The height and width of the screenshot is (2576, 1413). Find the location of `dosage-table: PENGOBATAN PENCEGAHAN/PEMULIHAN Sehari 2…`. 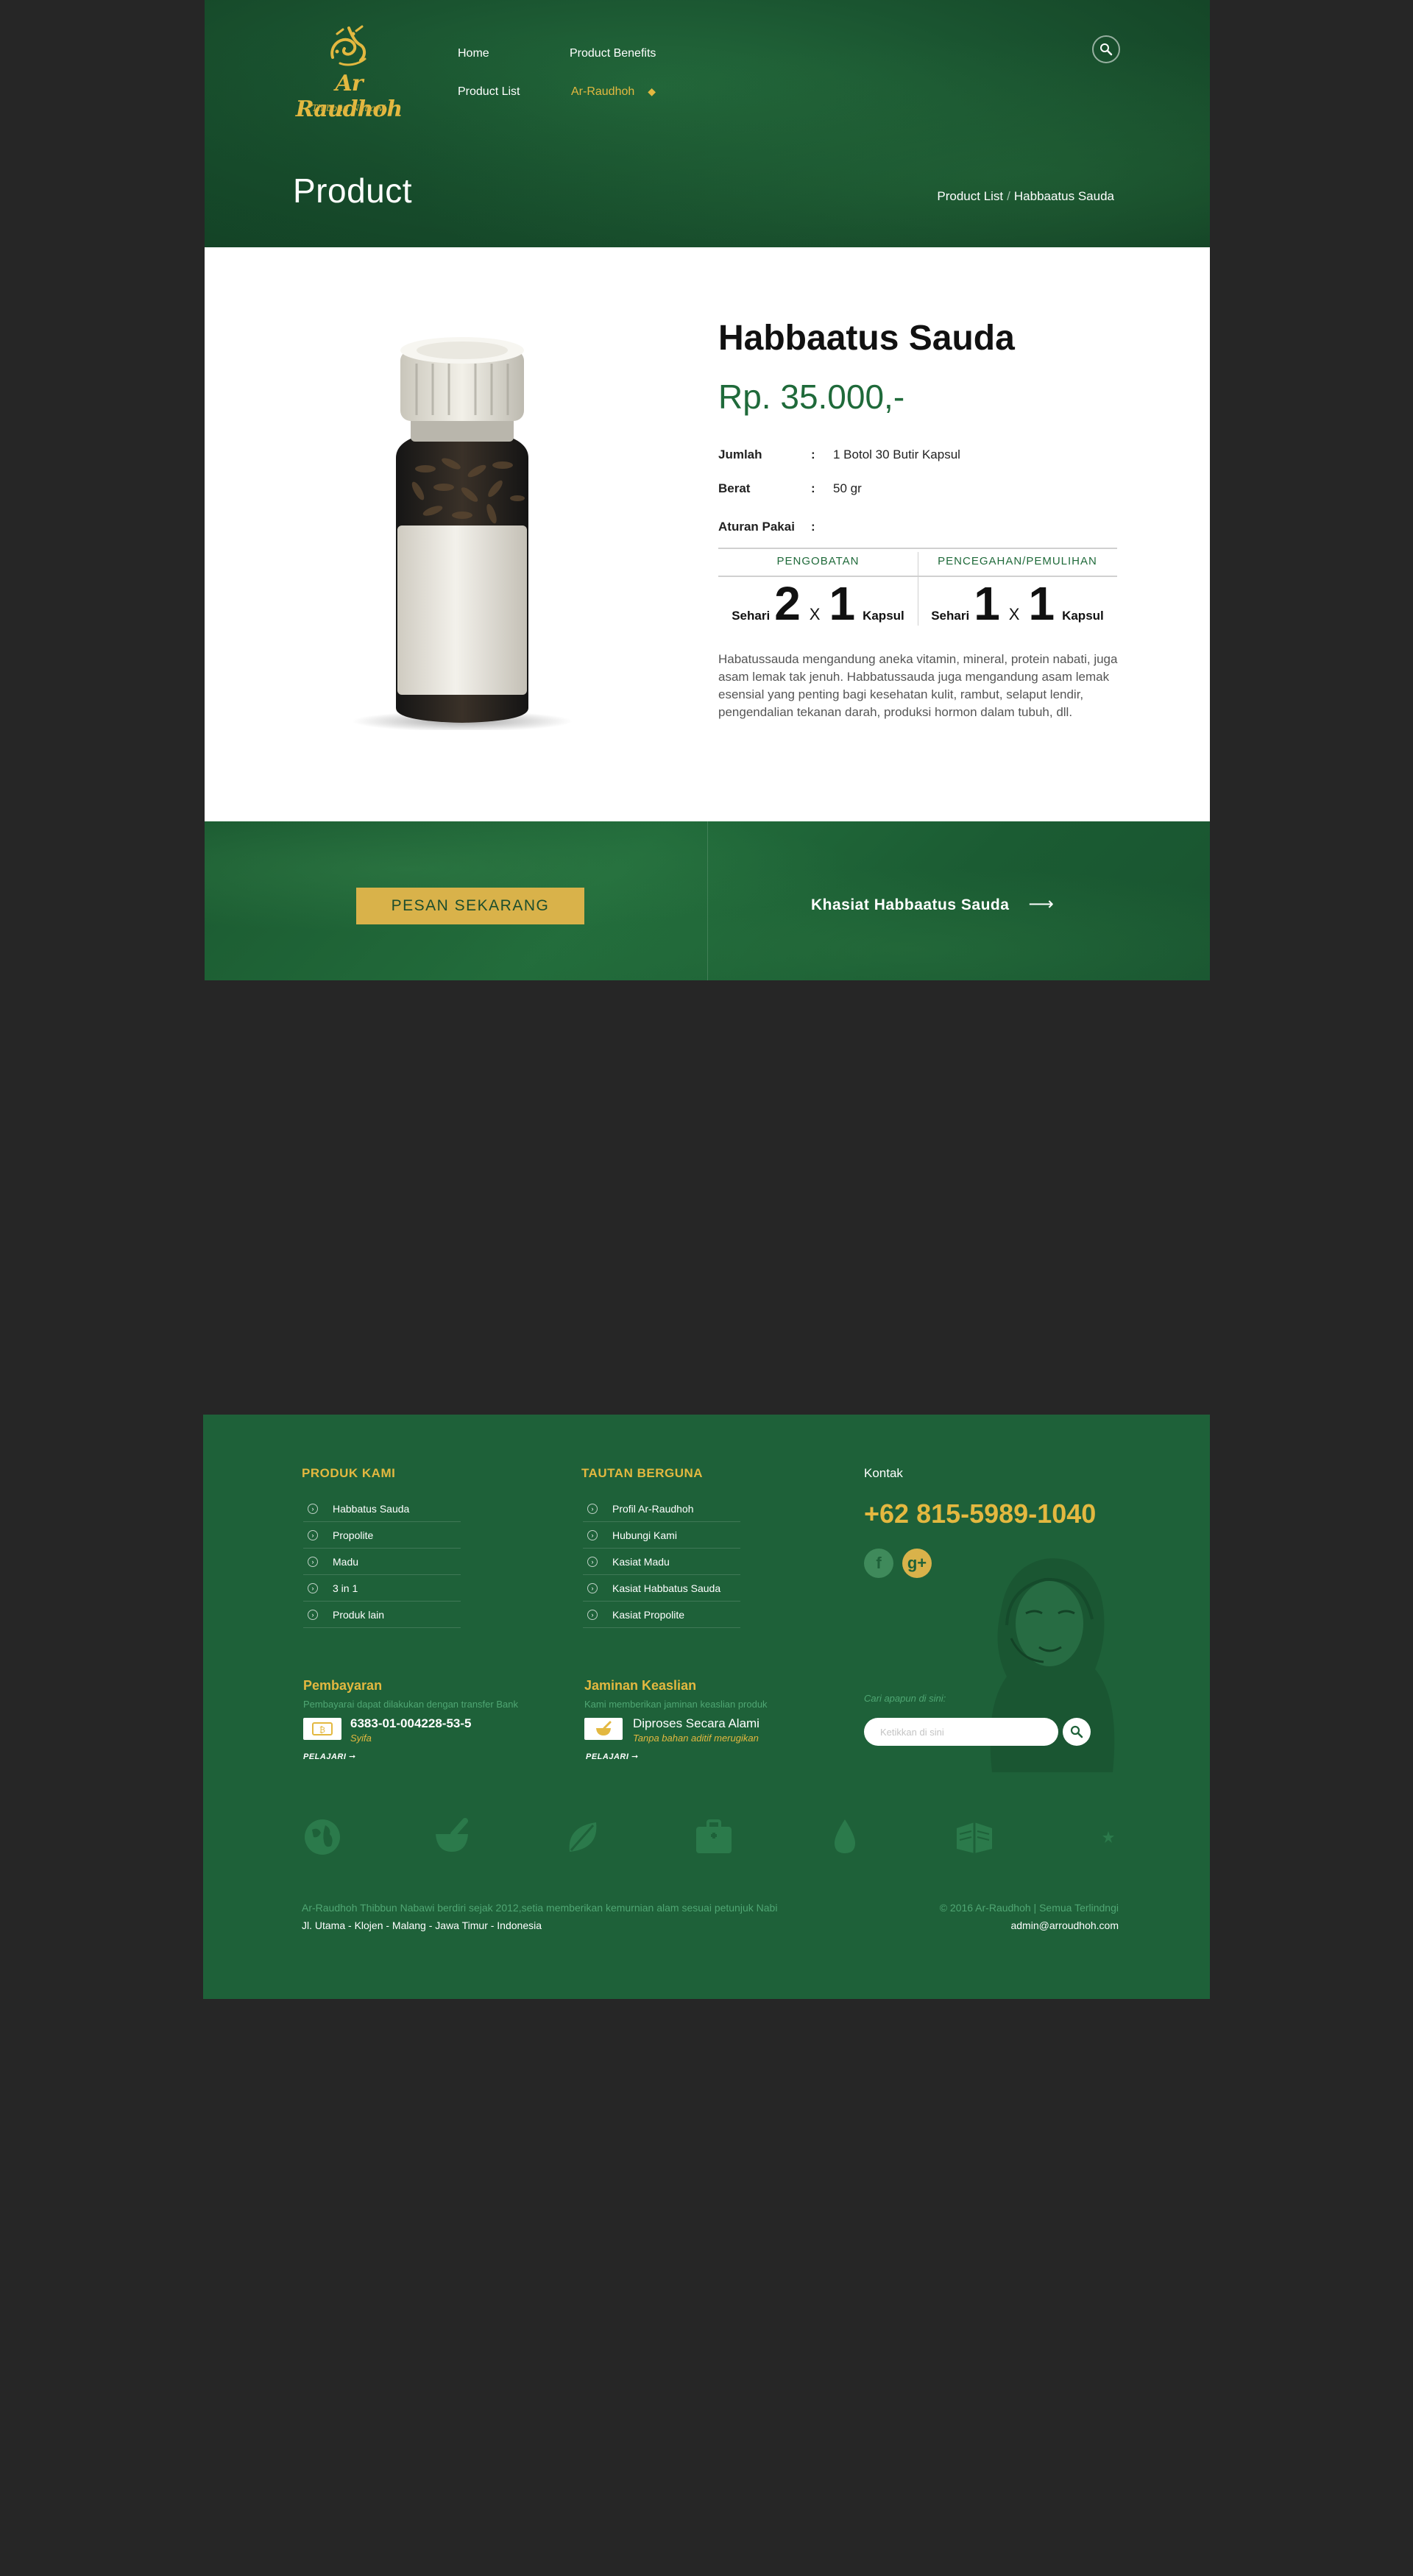

dosage-table: PENGOBATAN PENCEGAHAN/PEMULIHAN Sehari 2… is located at coordinates (917, 587).